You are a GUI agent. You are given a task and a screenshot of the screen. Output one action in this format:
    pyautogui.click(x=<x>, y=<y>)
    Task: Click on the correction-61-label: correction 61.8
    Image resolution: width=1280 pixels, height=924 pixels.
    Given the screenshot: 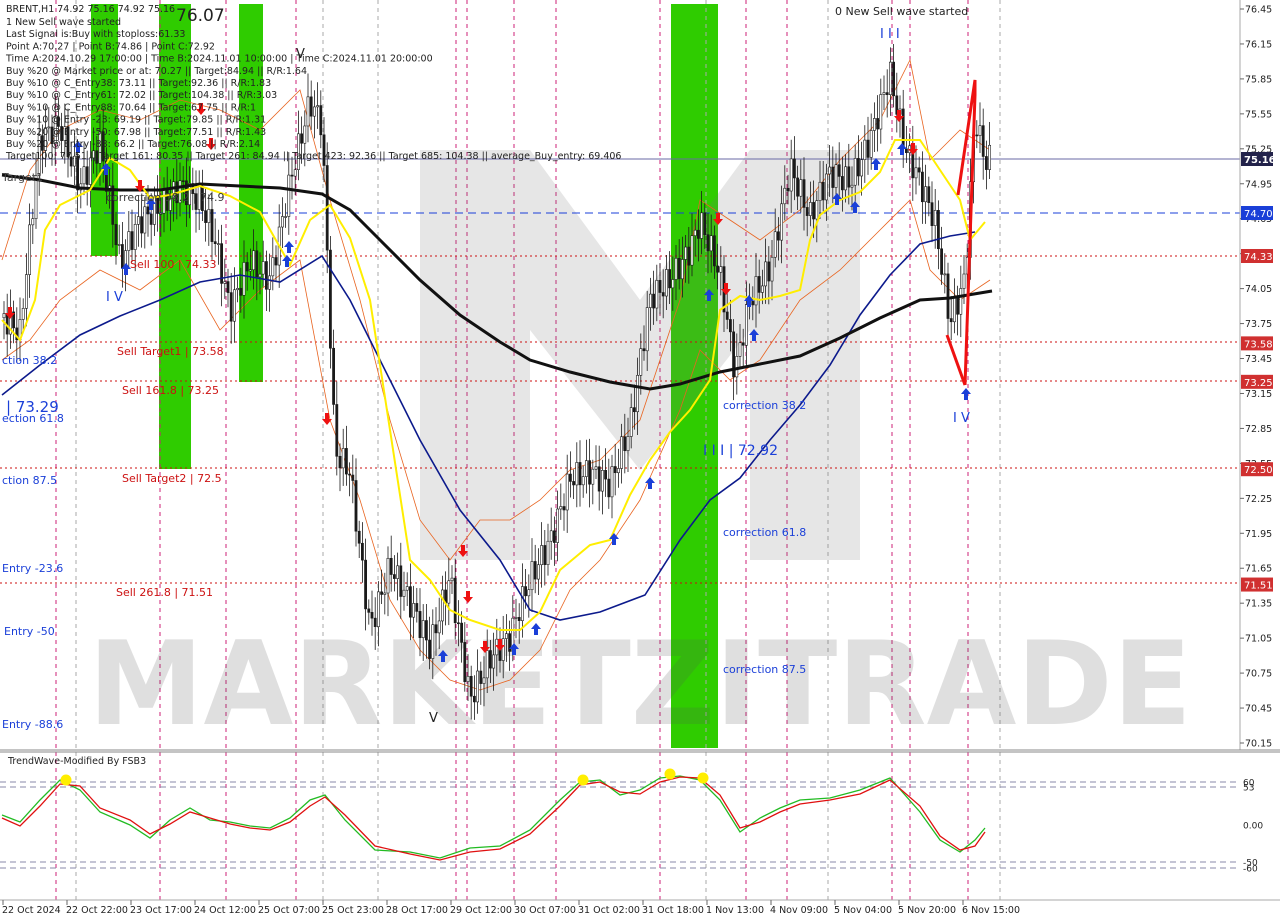 What is the action you would take?
    pyautogui.click(x=764, y=532)
    